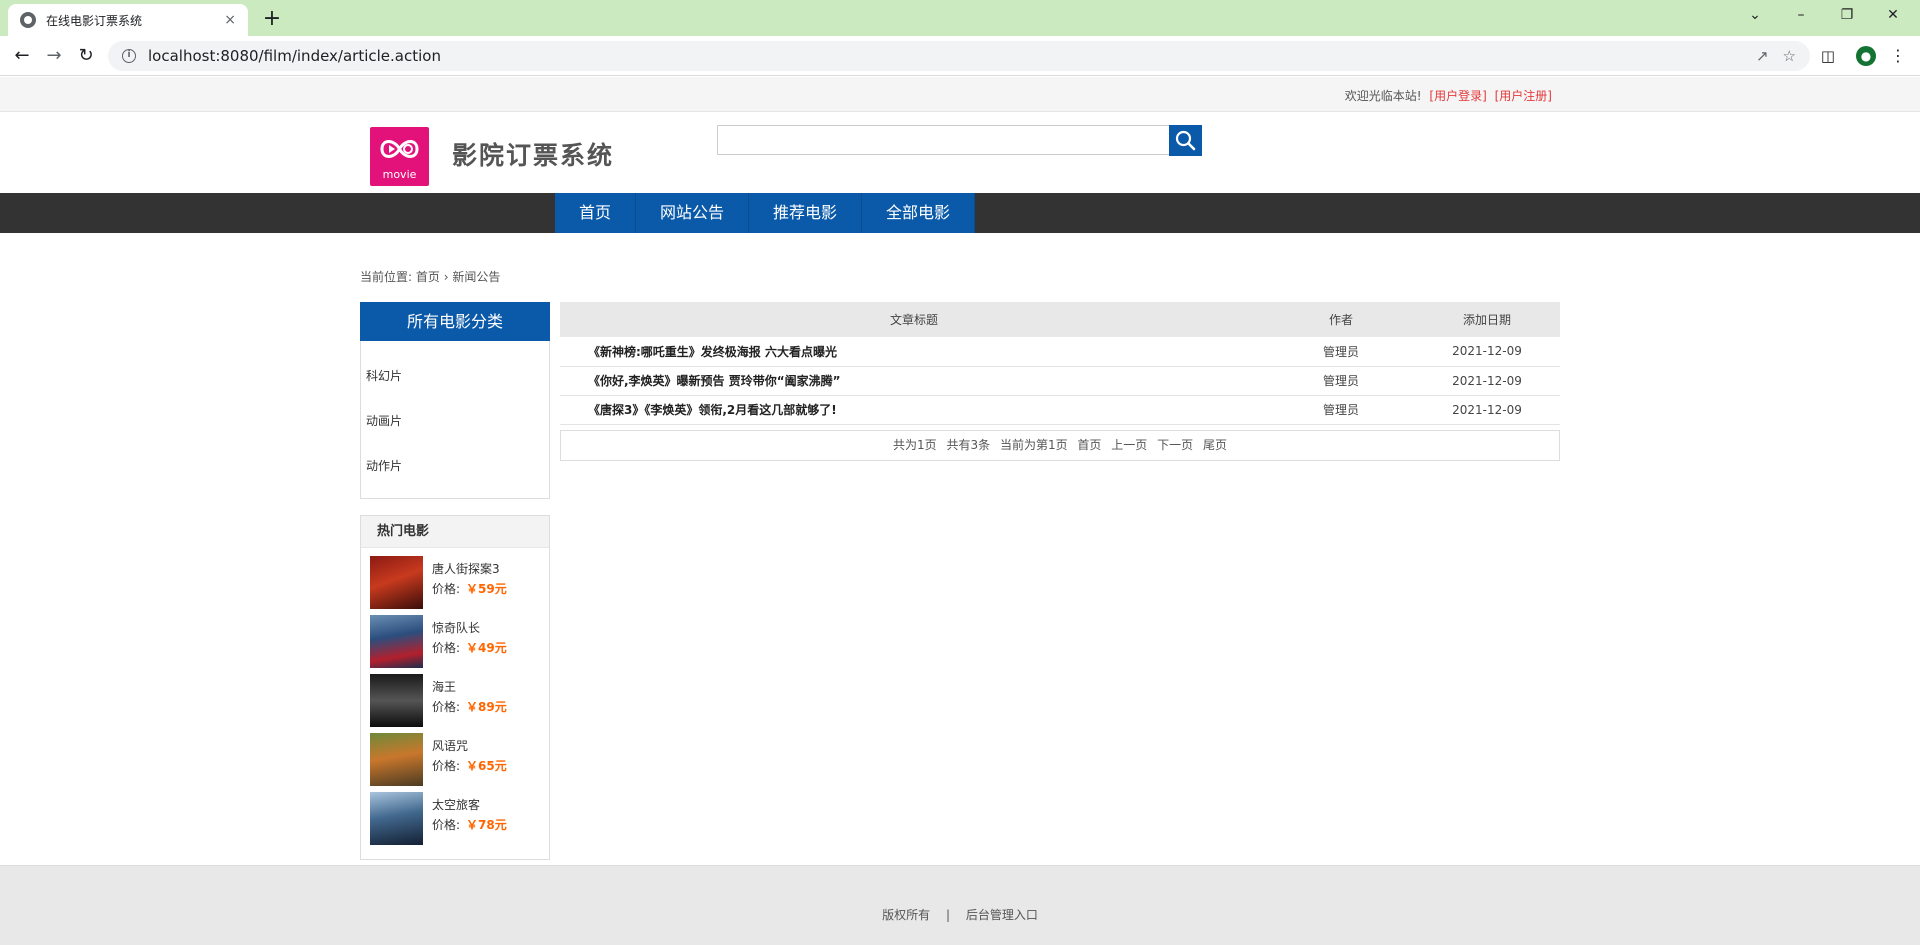  Describe the element at coordinates (1847, 16) in the screenshot. I see `restore-icon: ❐` at that location.